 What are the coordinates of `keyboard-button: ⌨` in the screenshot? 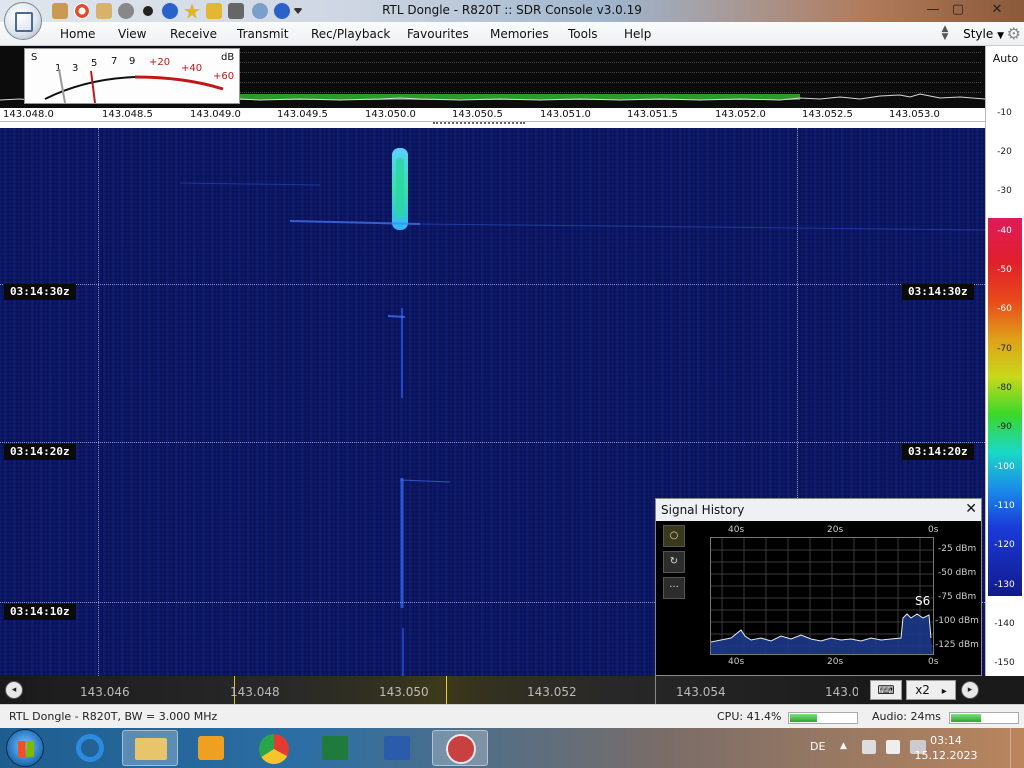 It's located at (886, 690).